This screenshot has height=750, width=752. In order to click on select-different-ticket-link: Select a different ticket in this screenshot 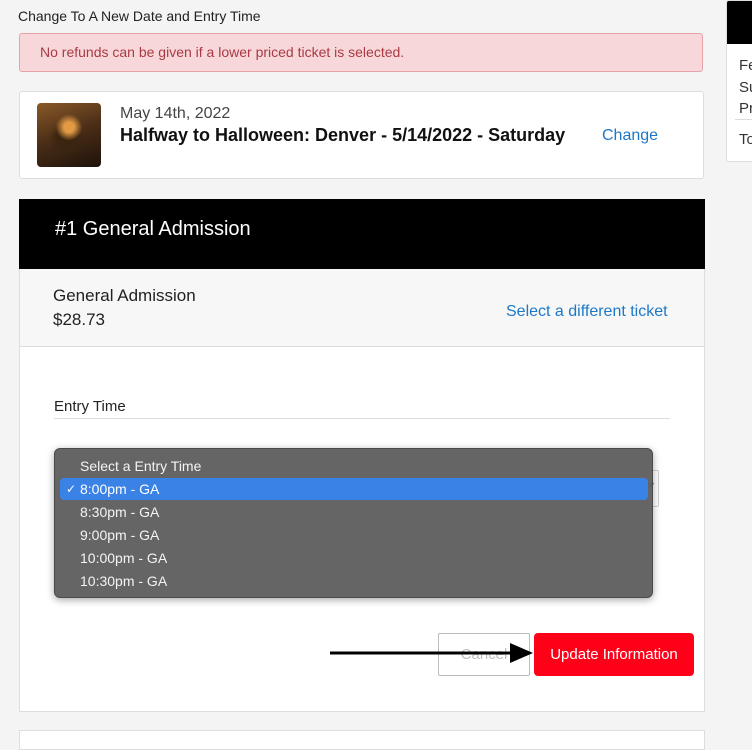, I will do `click(587, 312)`.